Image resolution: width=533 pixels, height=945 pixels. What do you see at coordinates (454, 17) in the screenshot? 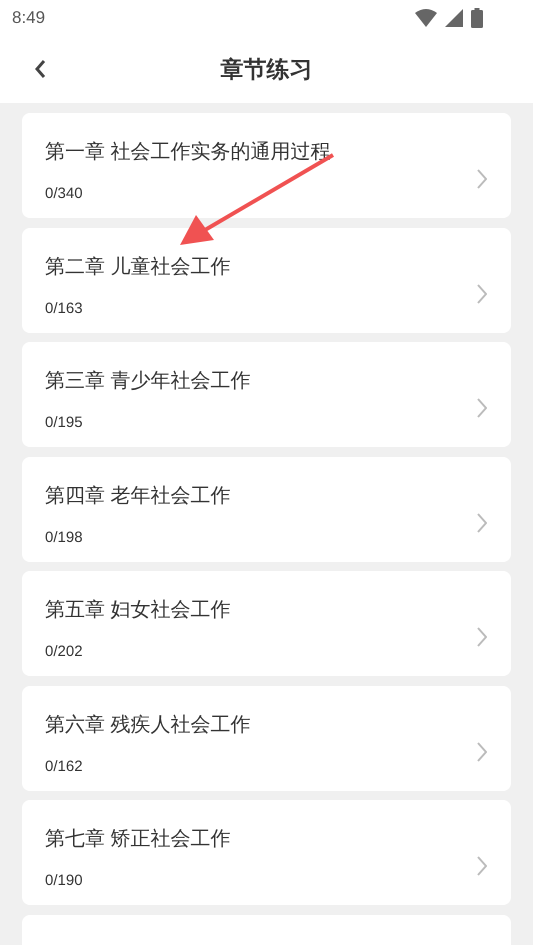
I see `signal-icon` at bounding box center [454, 17].